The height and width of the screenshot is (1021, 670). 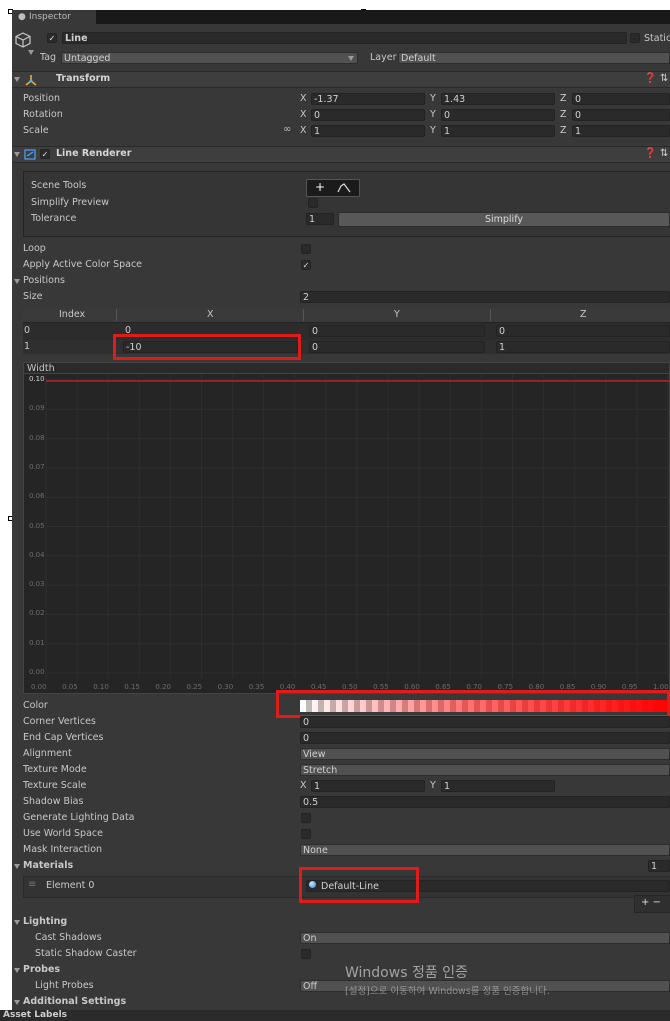 I want to click on width-x-tick: 0.85, so click(x=567, y=687).